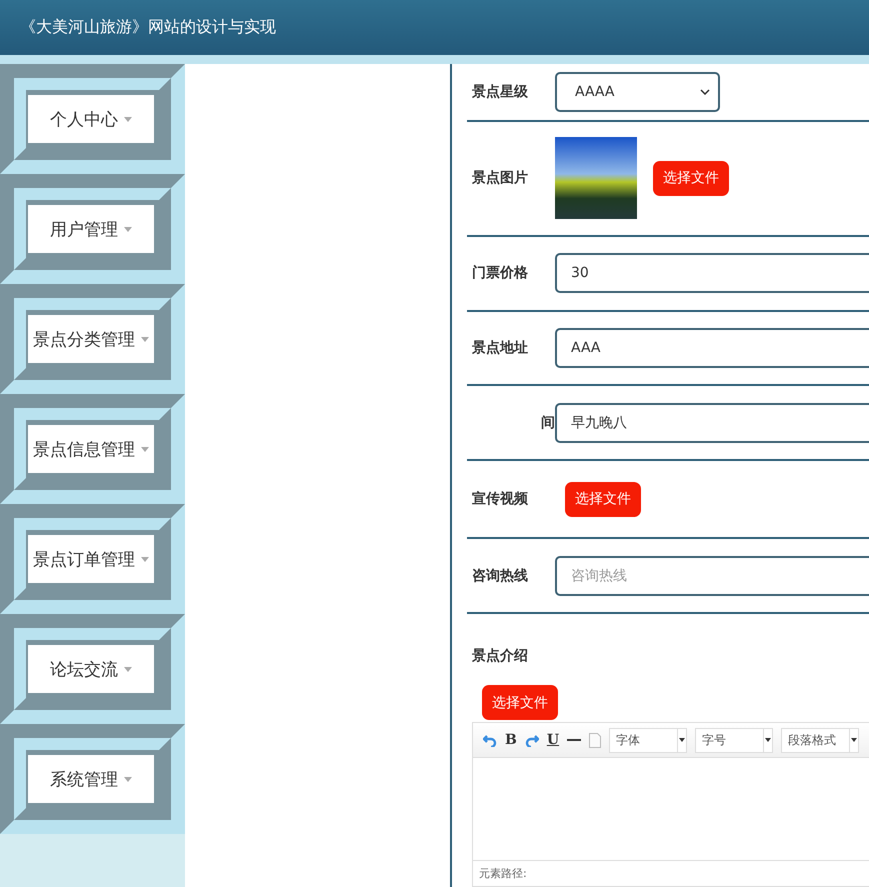 This screenshot has width=869, height=887. Describe the element at coordinates (500, 575) in the screenshot. I see `field-label: 咨询热线` at that location.